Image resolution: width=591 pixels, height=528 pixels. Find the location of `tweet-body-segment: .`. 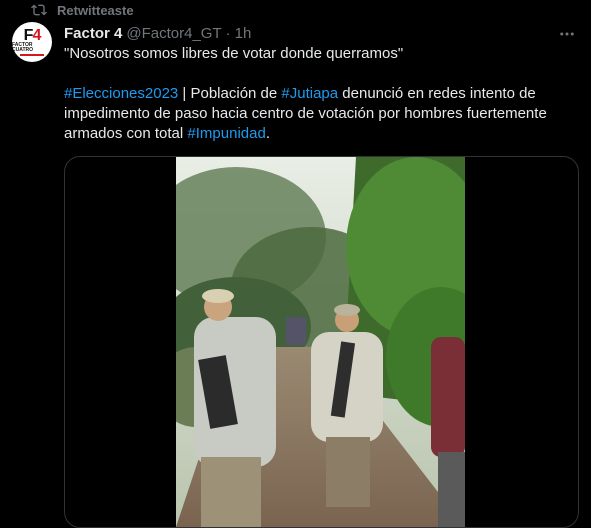

tweet-body-segment: . is located at coordinates (267, 133).